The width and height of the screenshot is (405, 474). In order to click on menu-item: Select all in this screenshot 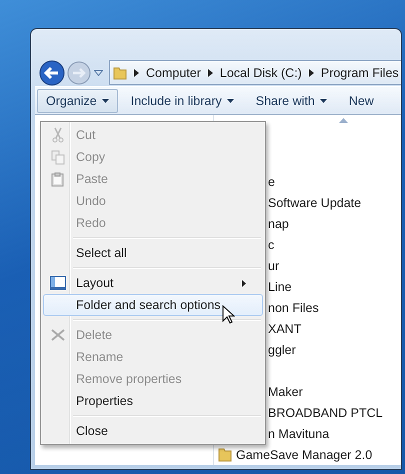, I will do `click(153, 253)`.